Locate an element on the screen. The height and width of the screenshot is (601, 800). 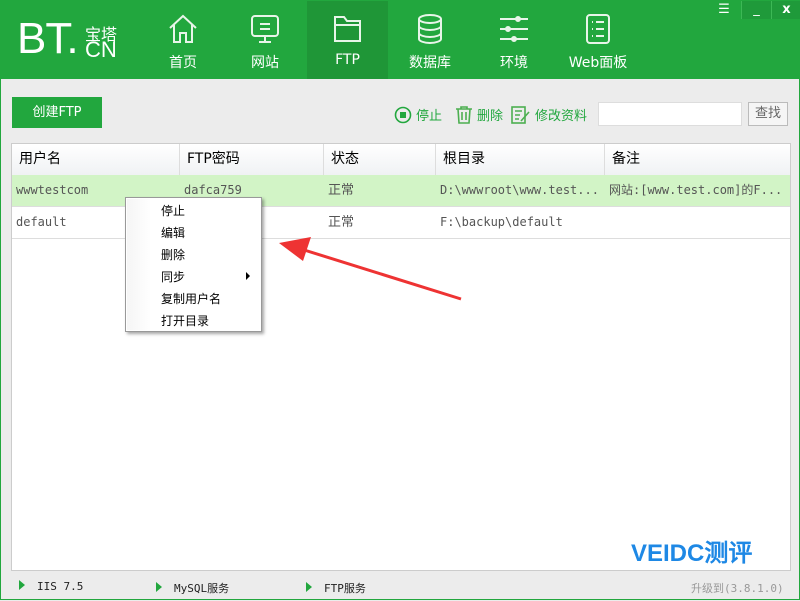
find-button: 查找 is located at coordinates (768, 114).